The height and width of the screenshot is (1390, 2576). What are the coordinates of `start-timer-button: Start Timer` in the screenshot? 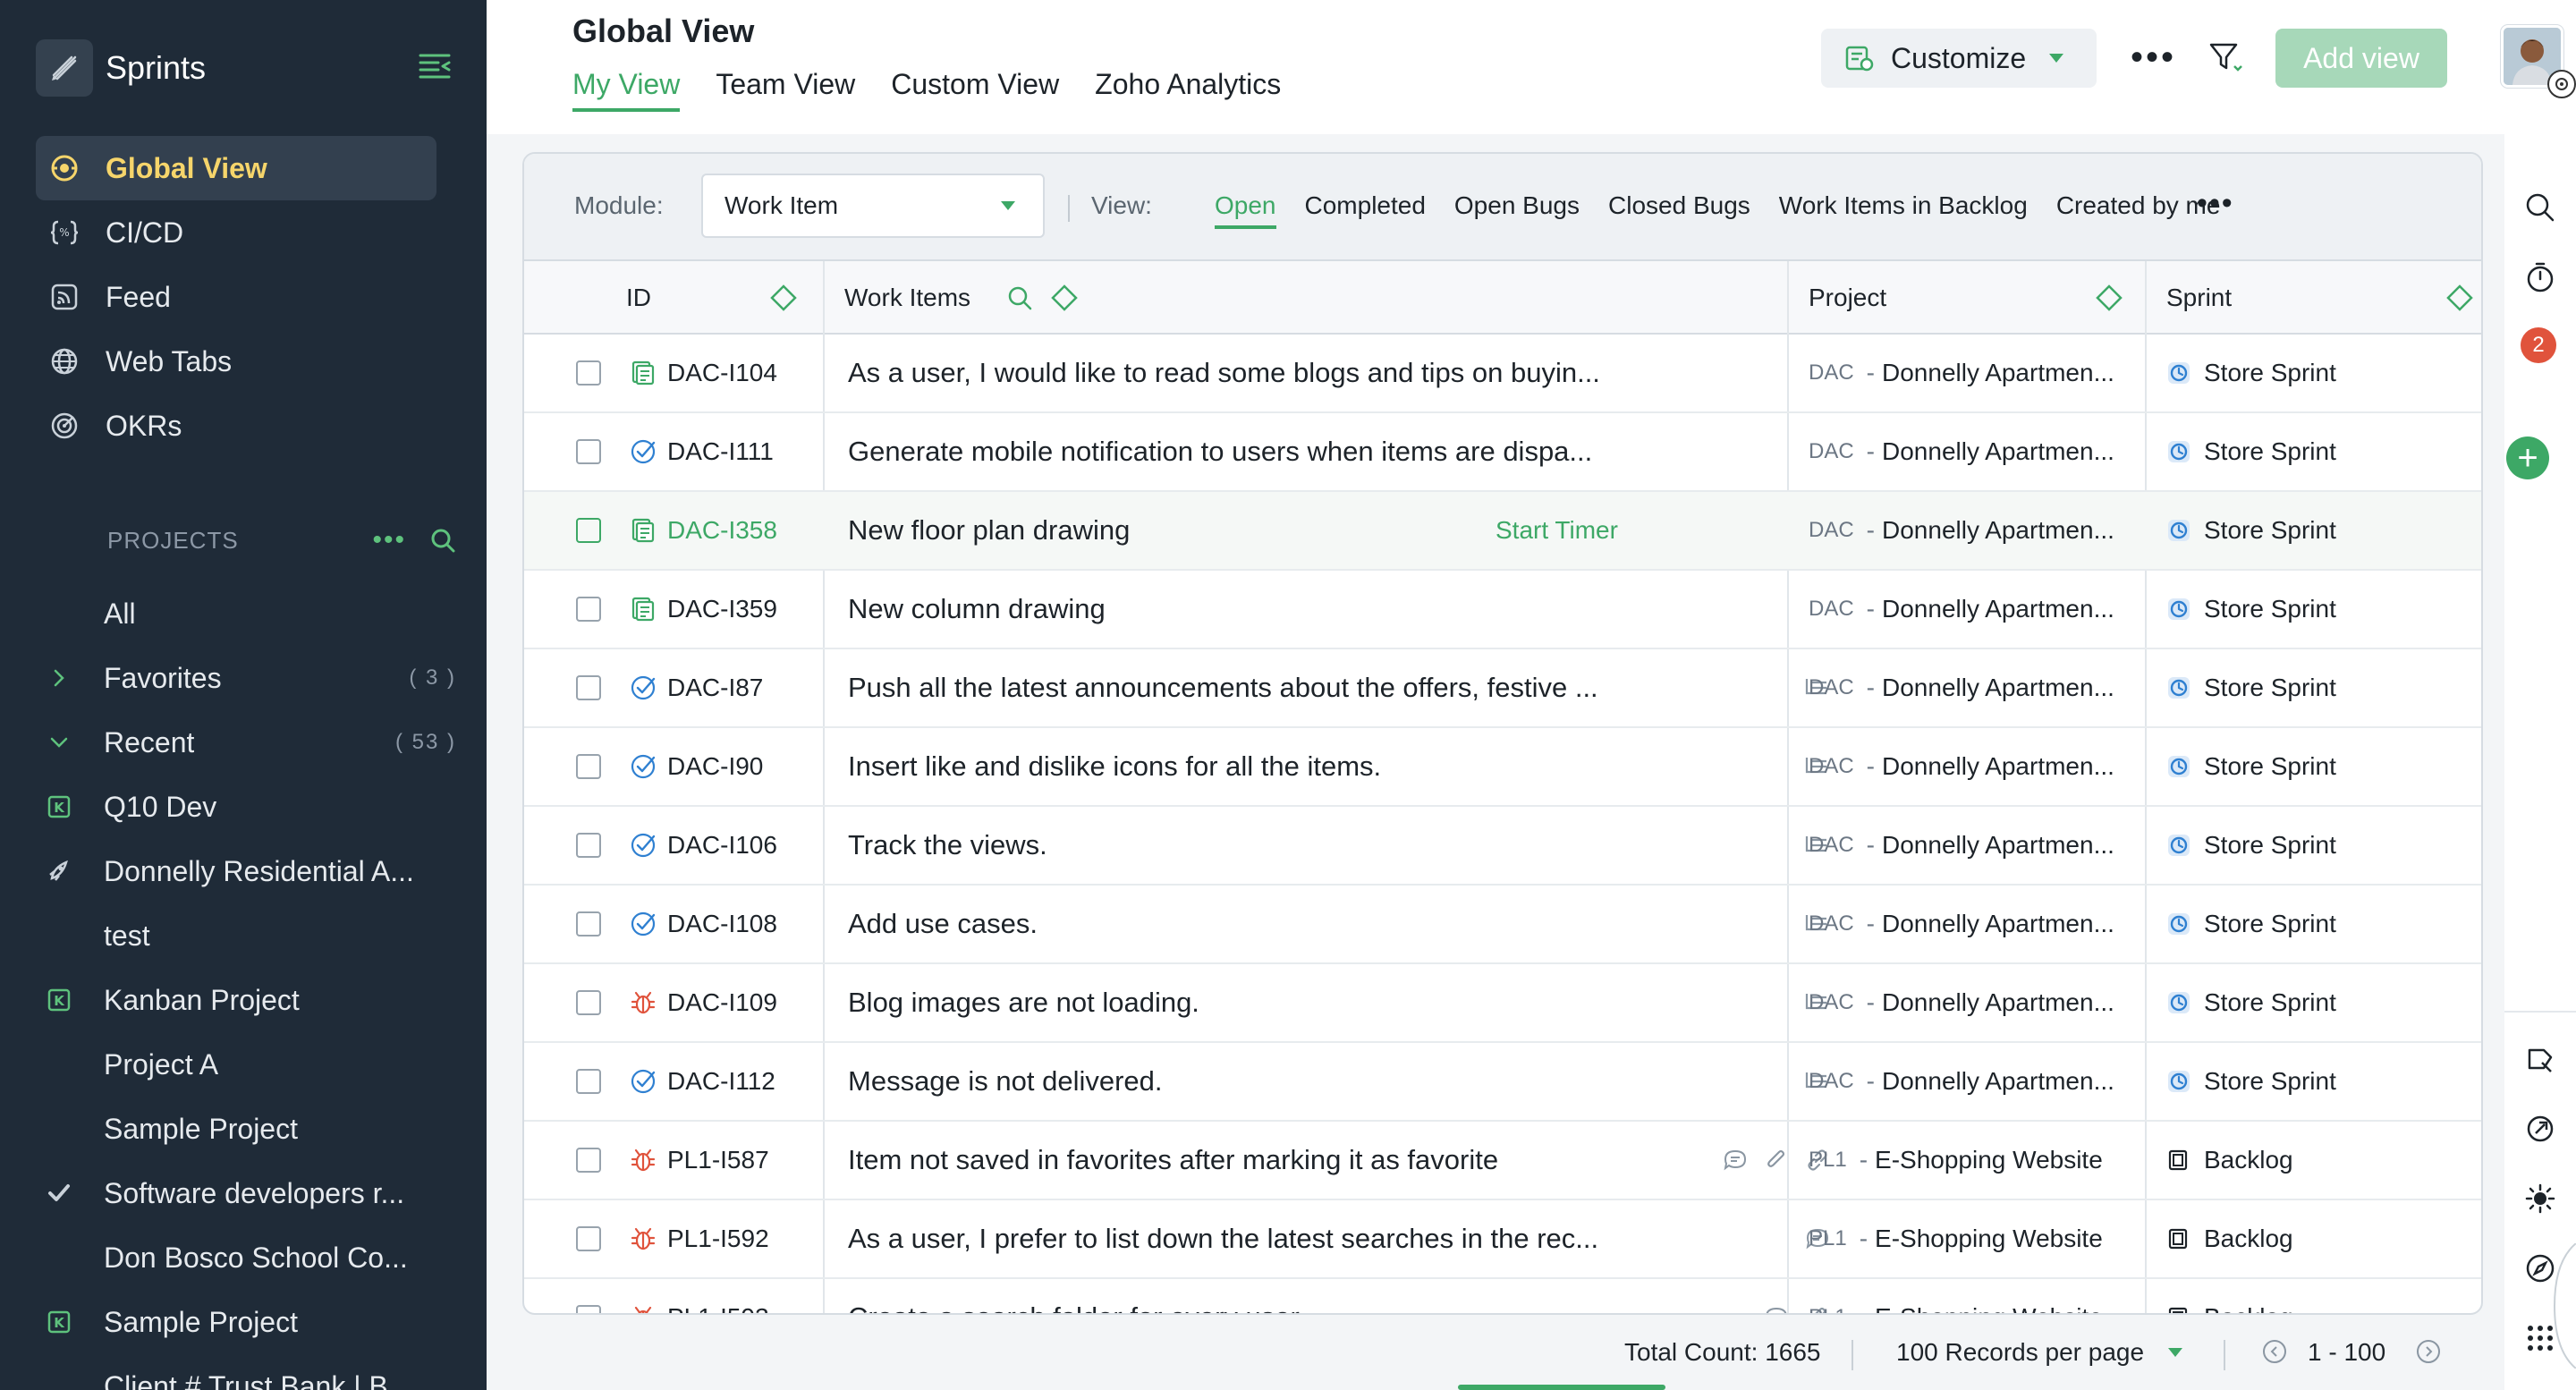 It's located at (1557, 530).